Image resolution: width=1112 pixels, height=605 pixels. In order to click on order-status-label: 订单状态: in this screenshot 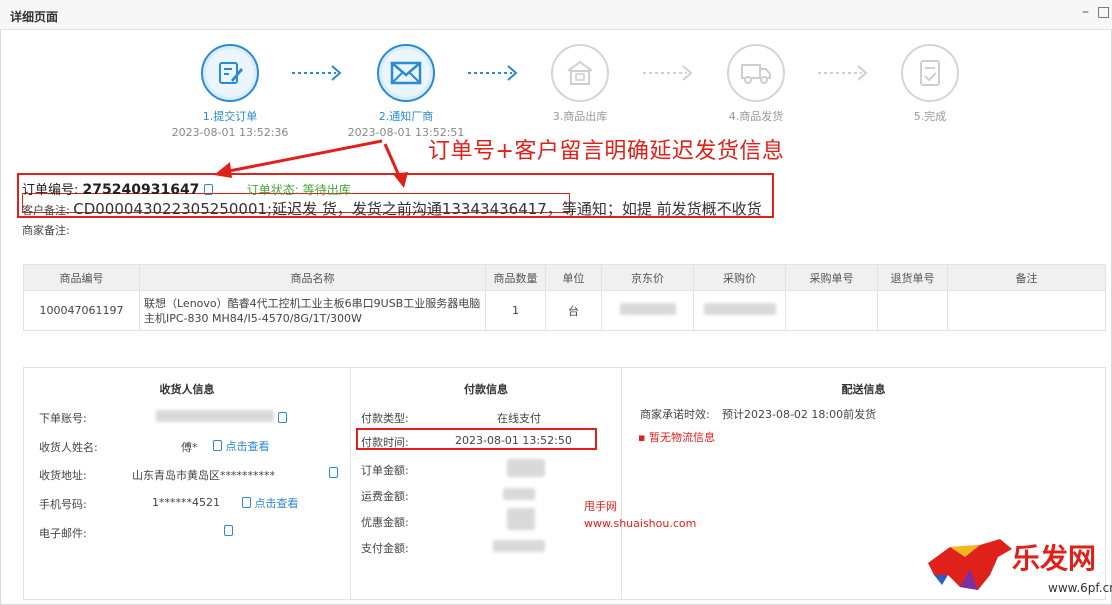, I will do `click(272, 190)`.